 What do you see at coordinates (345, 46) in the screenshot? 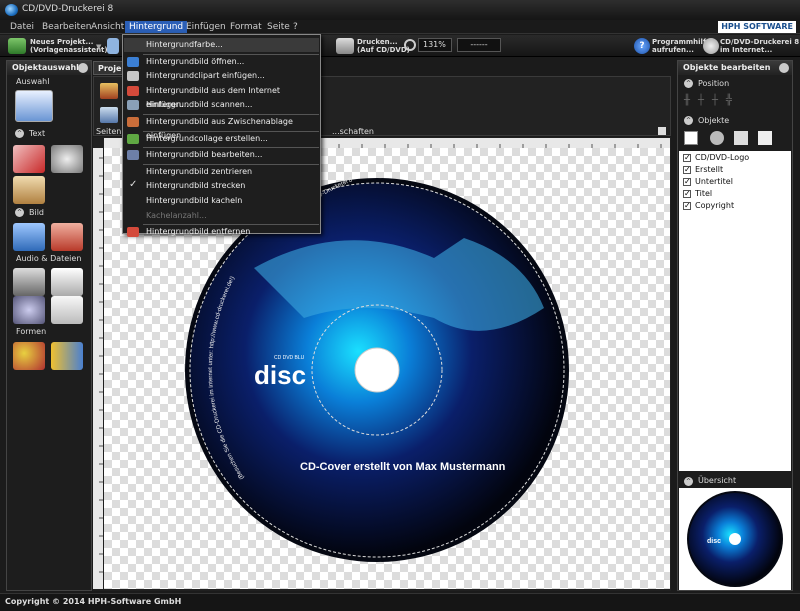
I see `printer-icon` at bounding box center [345, 46].